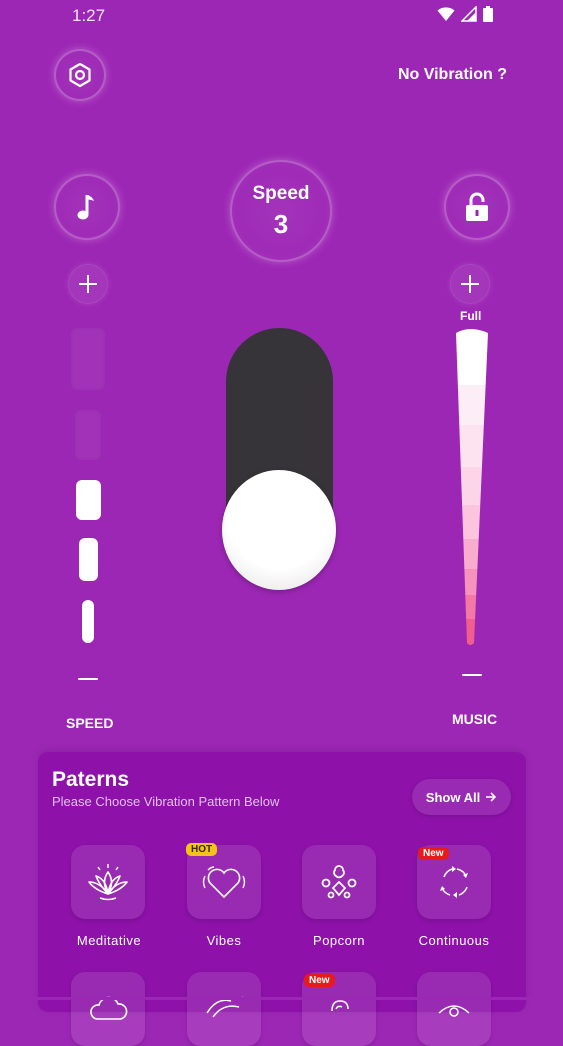 The width and height of the screenshot is (563, 1046). I want to click on waves-icon, so click(225, 1007).